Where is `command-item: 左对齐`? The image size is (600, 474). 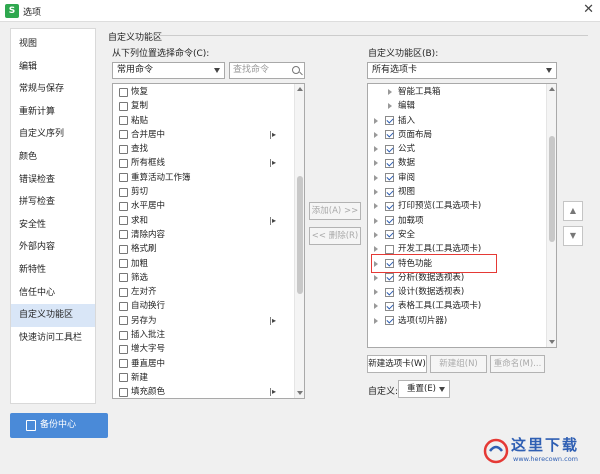 command-item: 左对齐 is located at coordinates (203, 292).